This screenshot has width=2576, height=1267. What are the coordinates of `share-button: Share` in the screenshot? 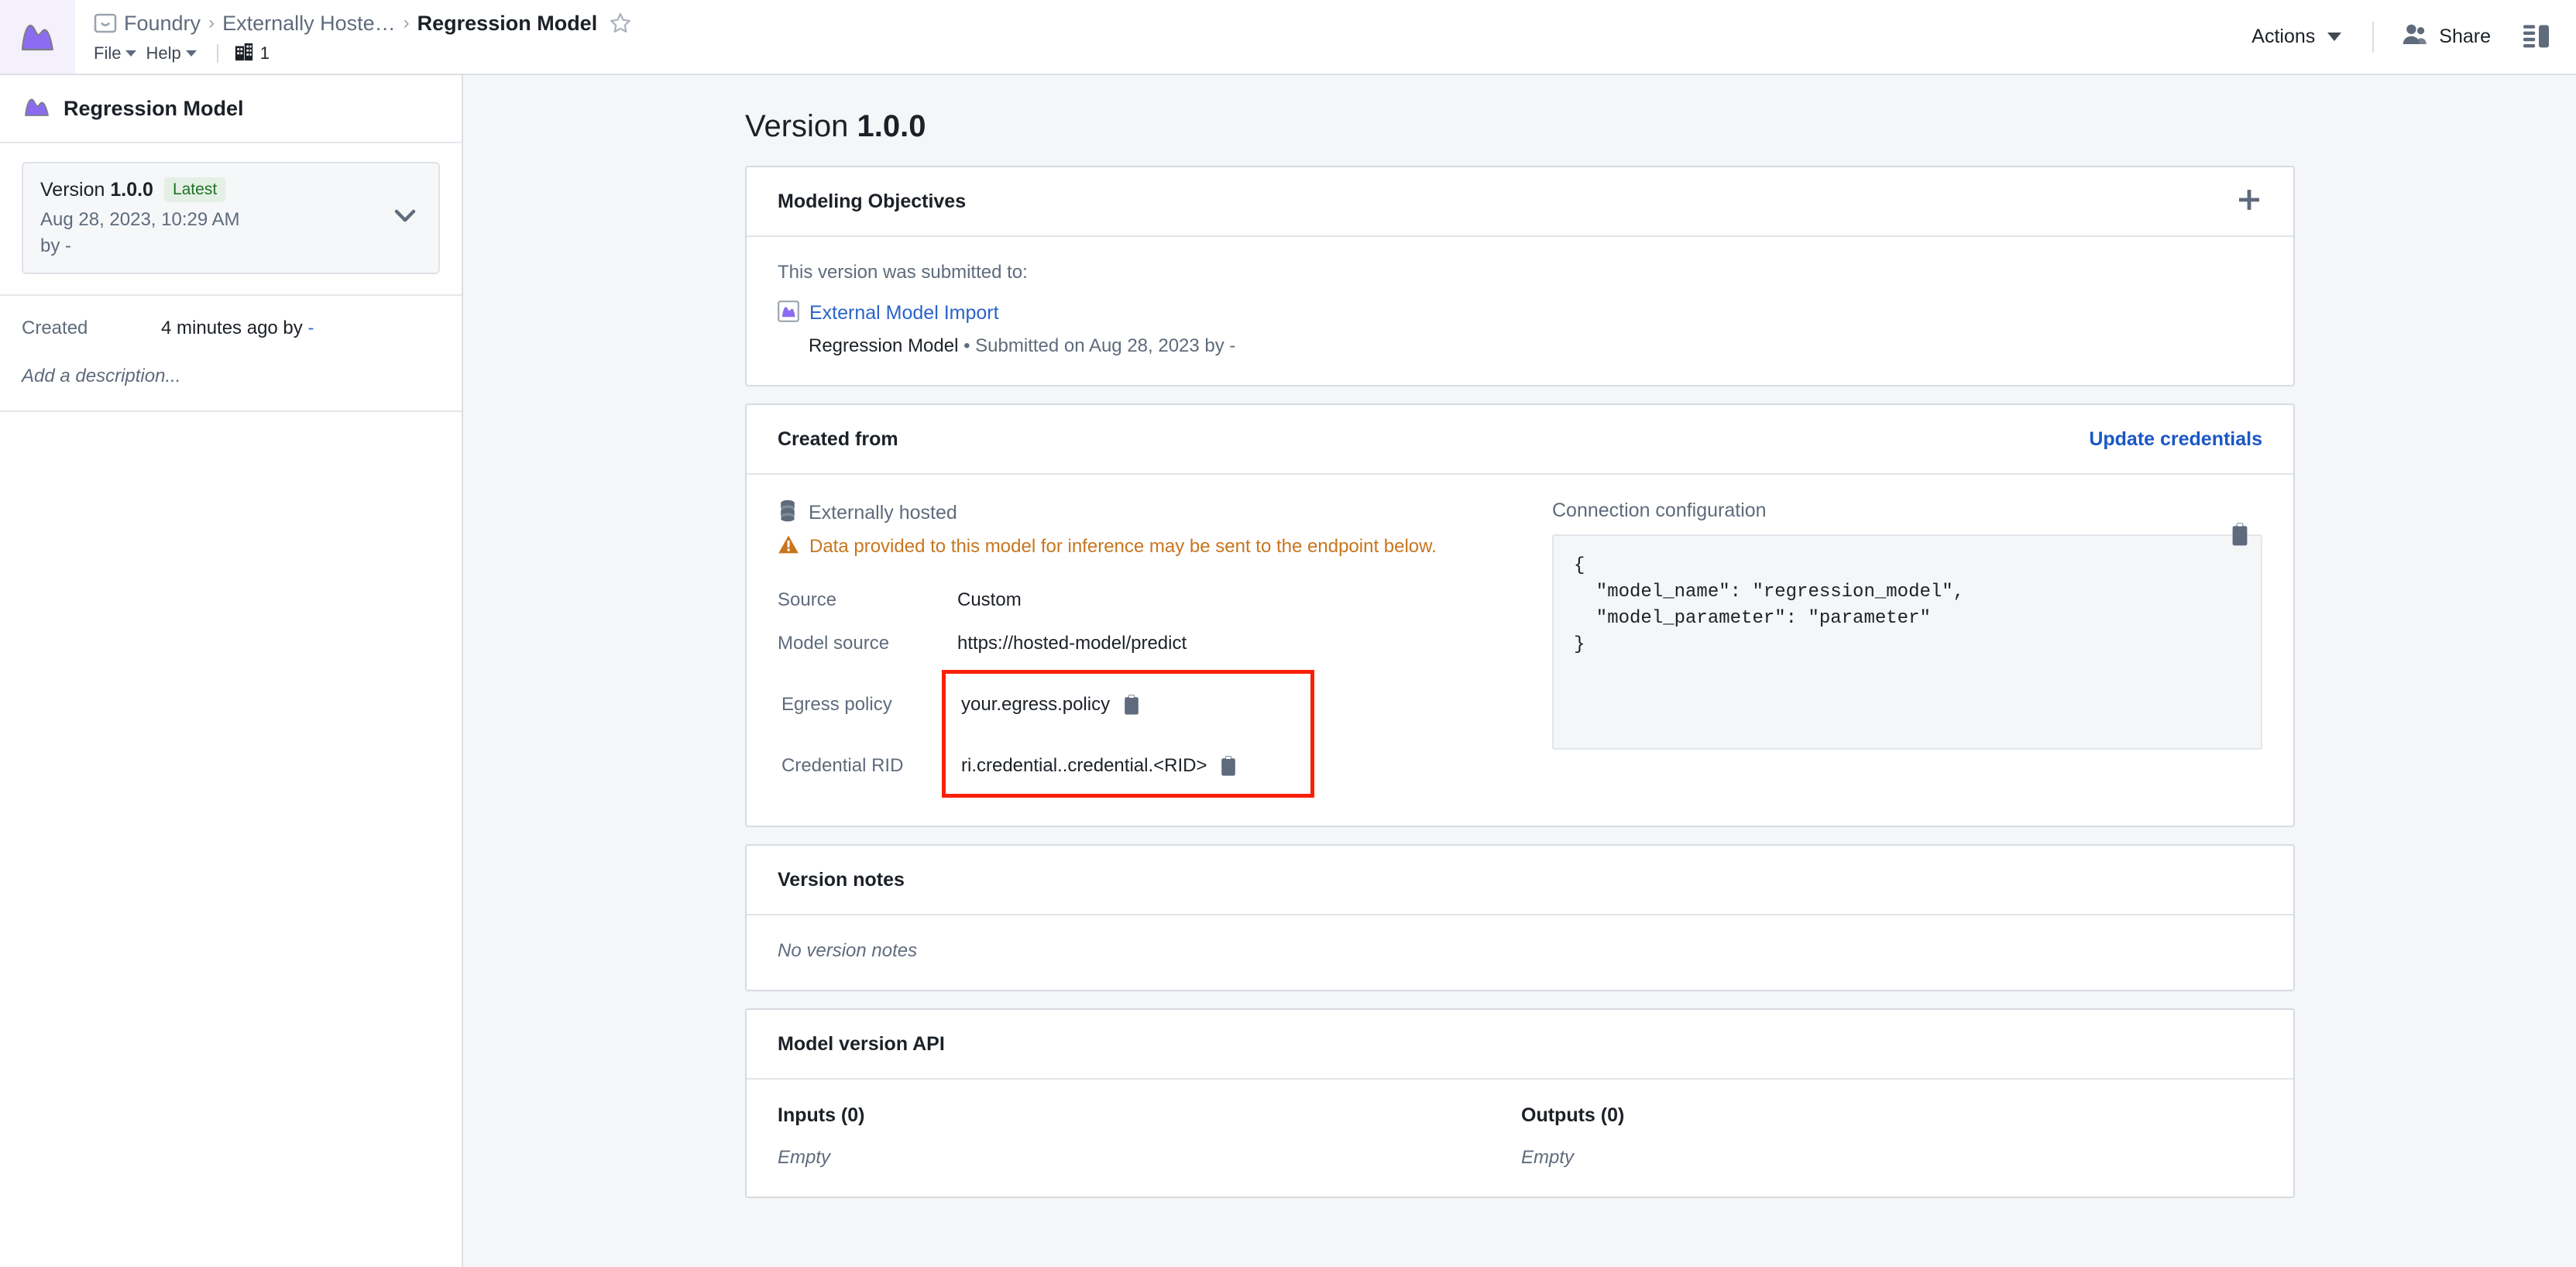 It's located at (2446, 37).